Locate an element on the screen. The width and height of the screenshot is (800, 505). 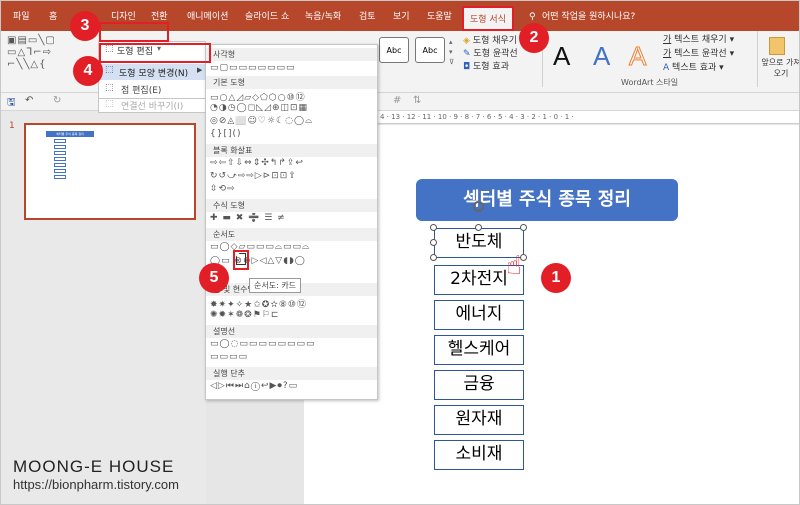
change-shape-icon: ⬚ is located at coordinates (109, 70).